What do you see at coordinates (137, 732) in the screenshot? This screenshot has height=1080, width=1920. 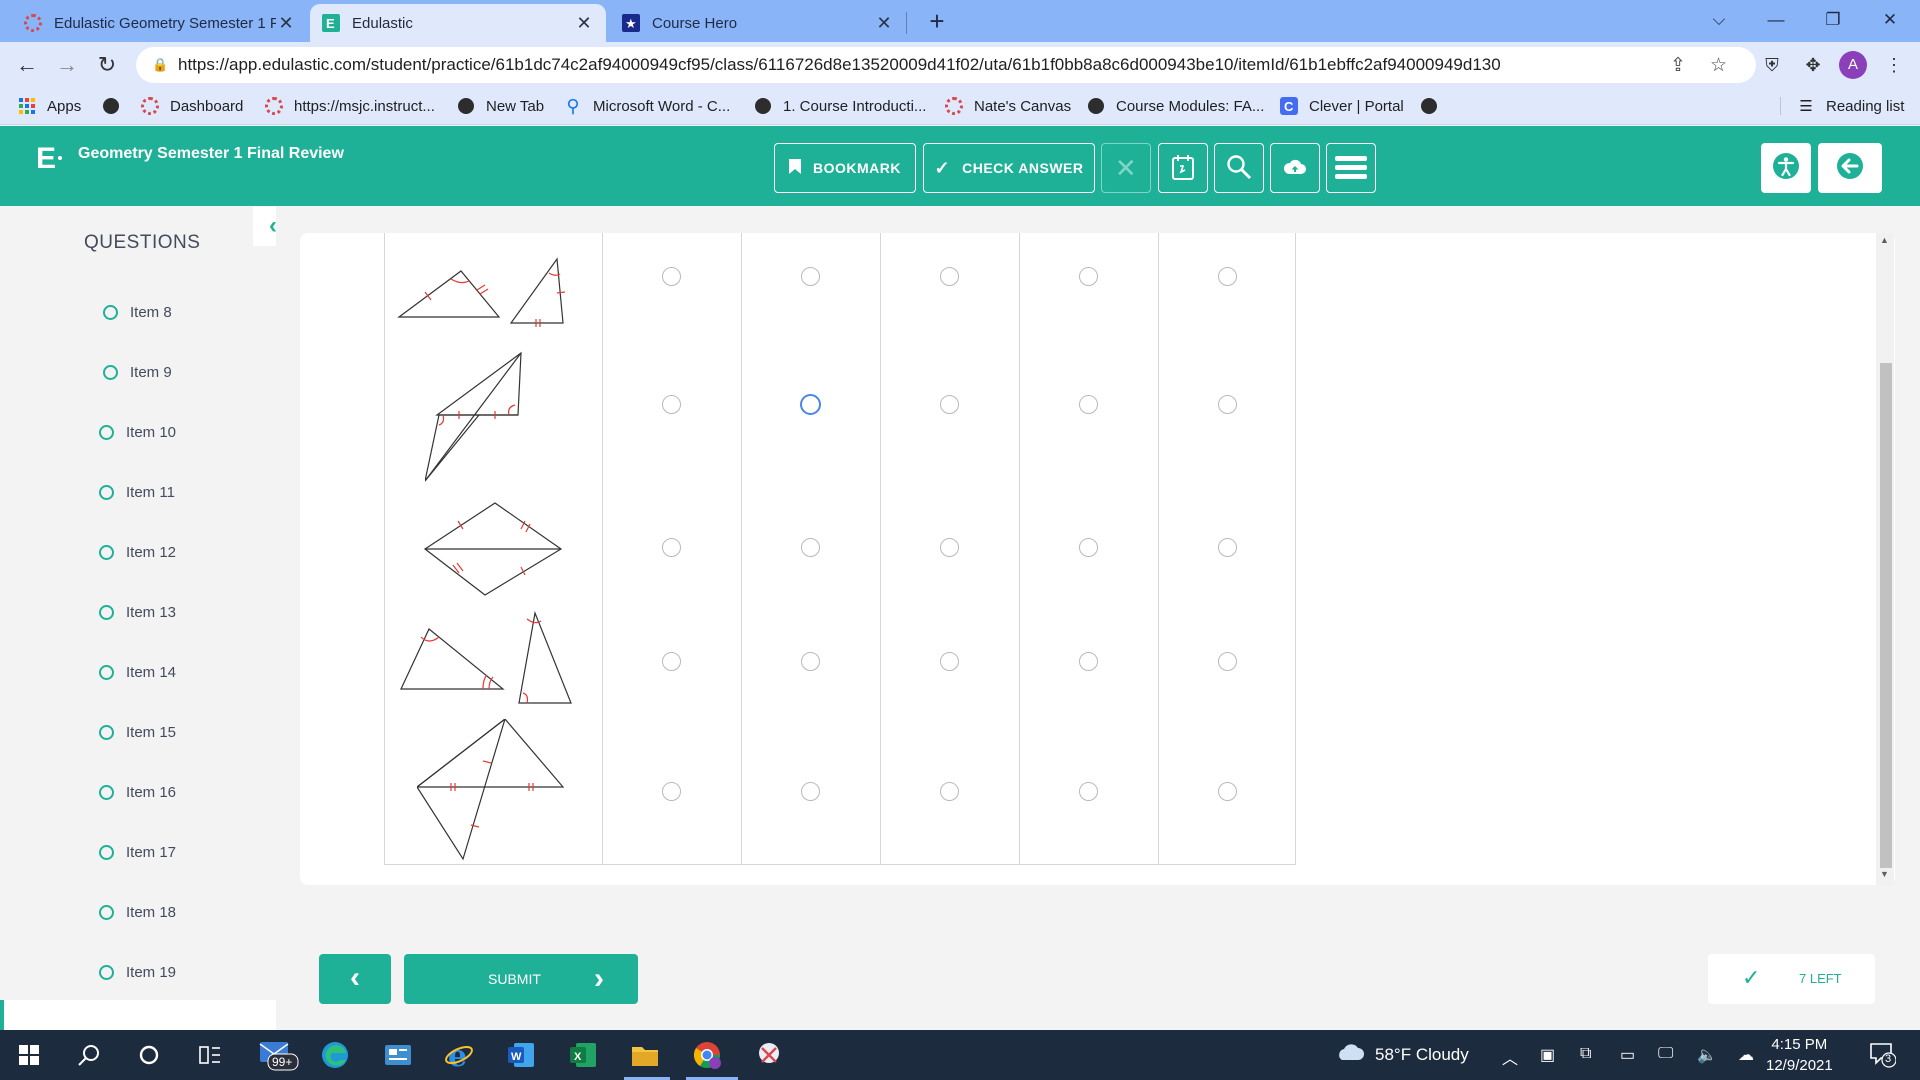 I see `question-item: Item 15` at bounding box center [137, 732].